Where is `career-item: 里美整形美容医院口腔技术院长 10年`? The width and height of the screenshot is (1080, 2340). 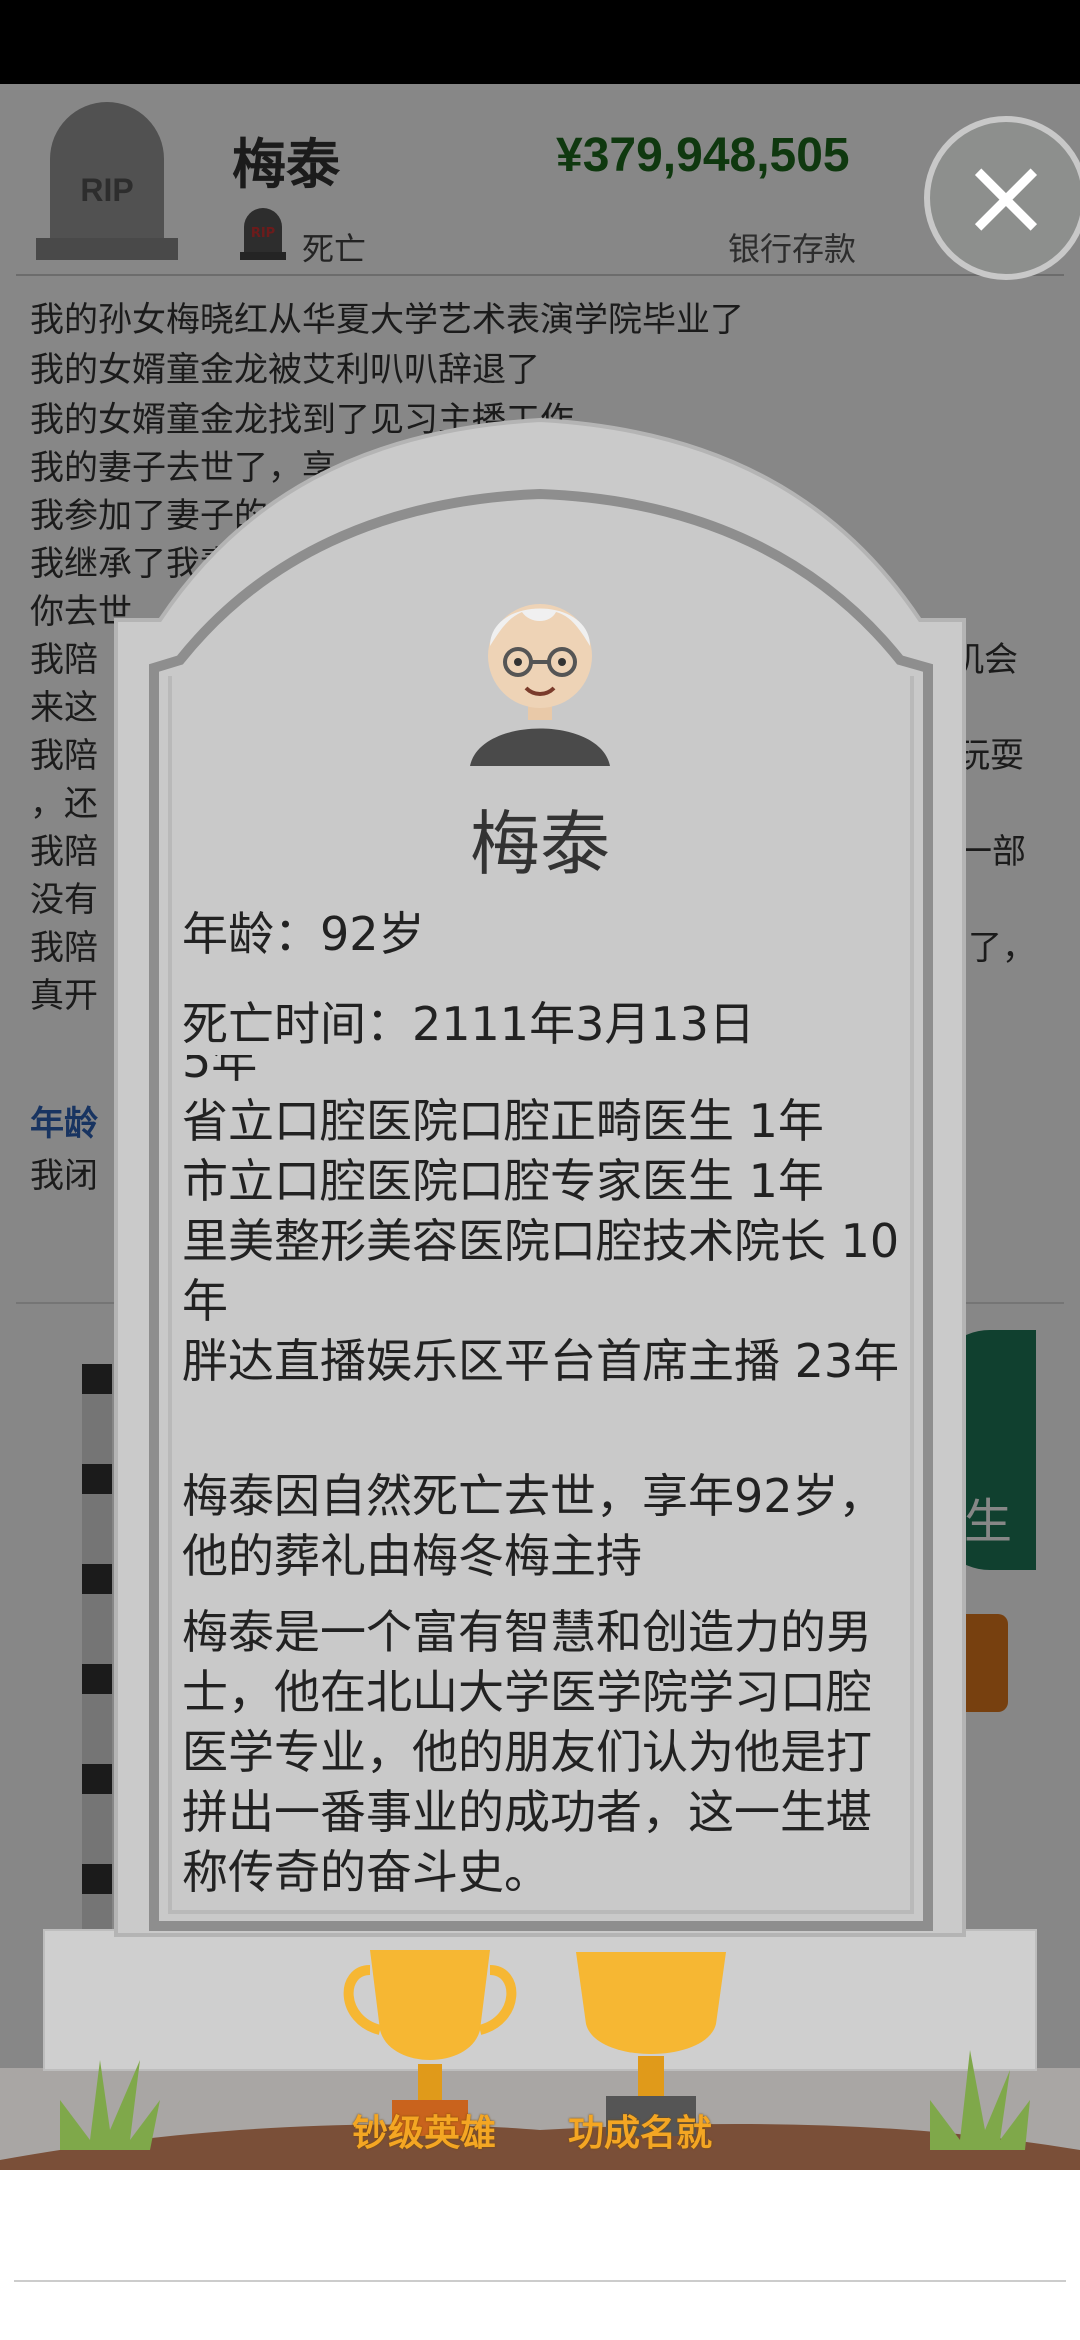
career-item: 里美整形美容医院口腔技术院长 10年 is located at coordinates (541, 1271).